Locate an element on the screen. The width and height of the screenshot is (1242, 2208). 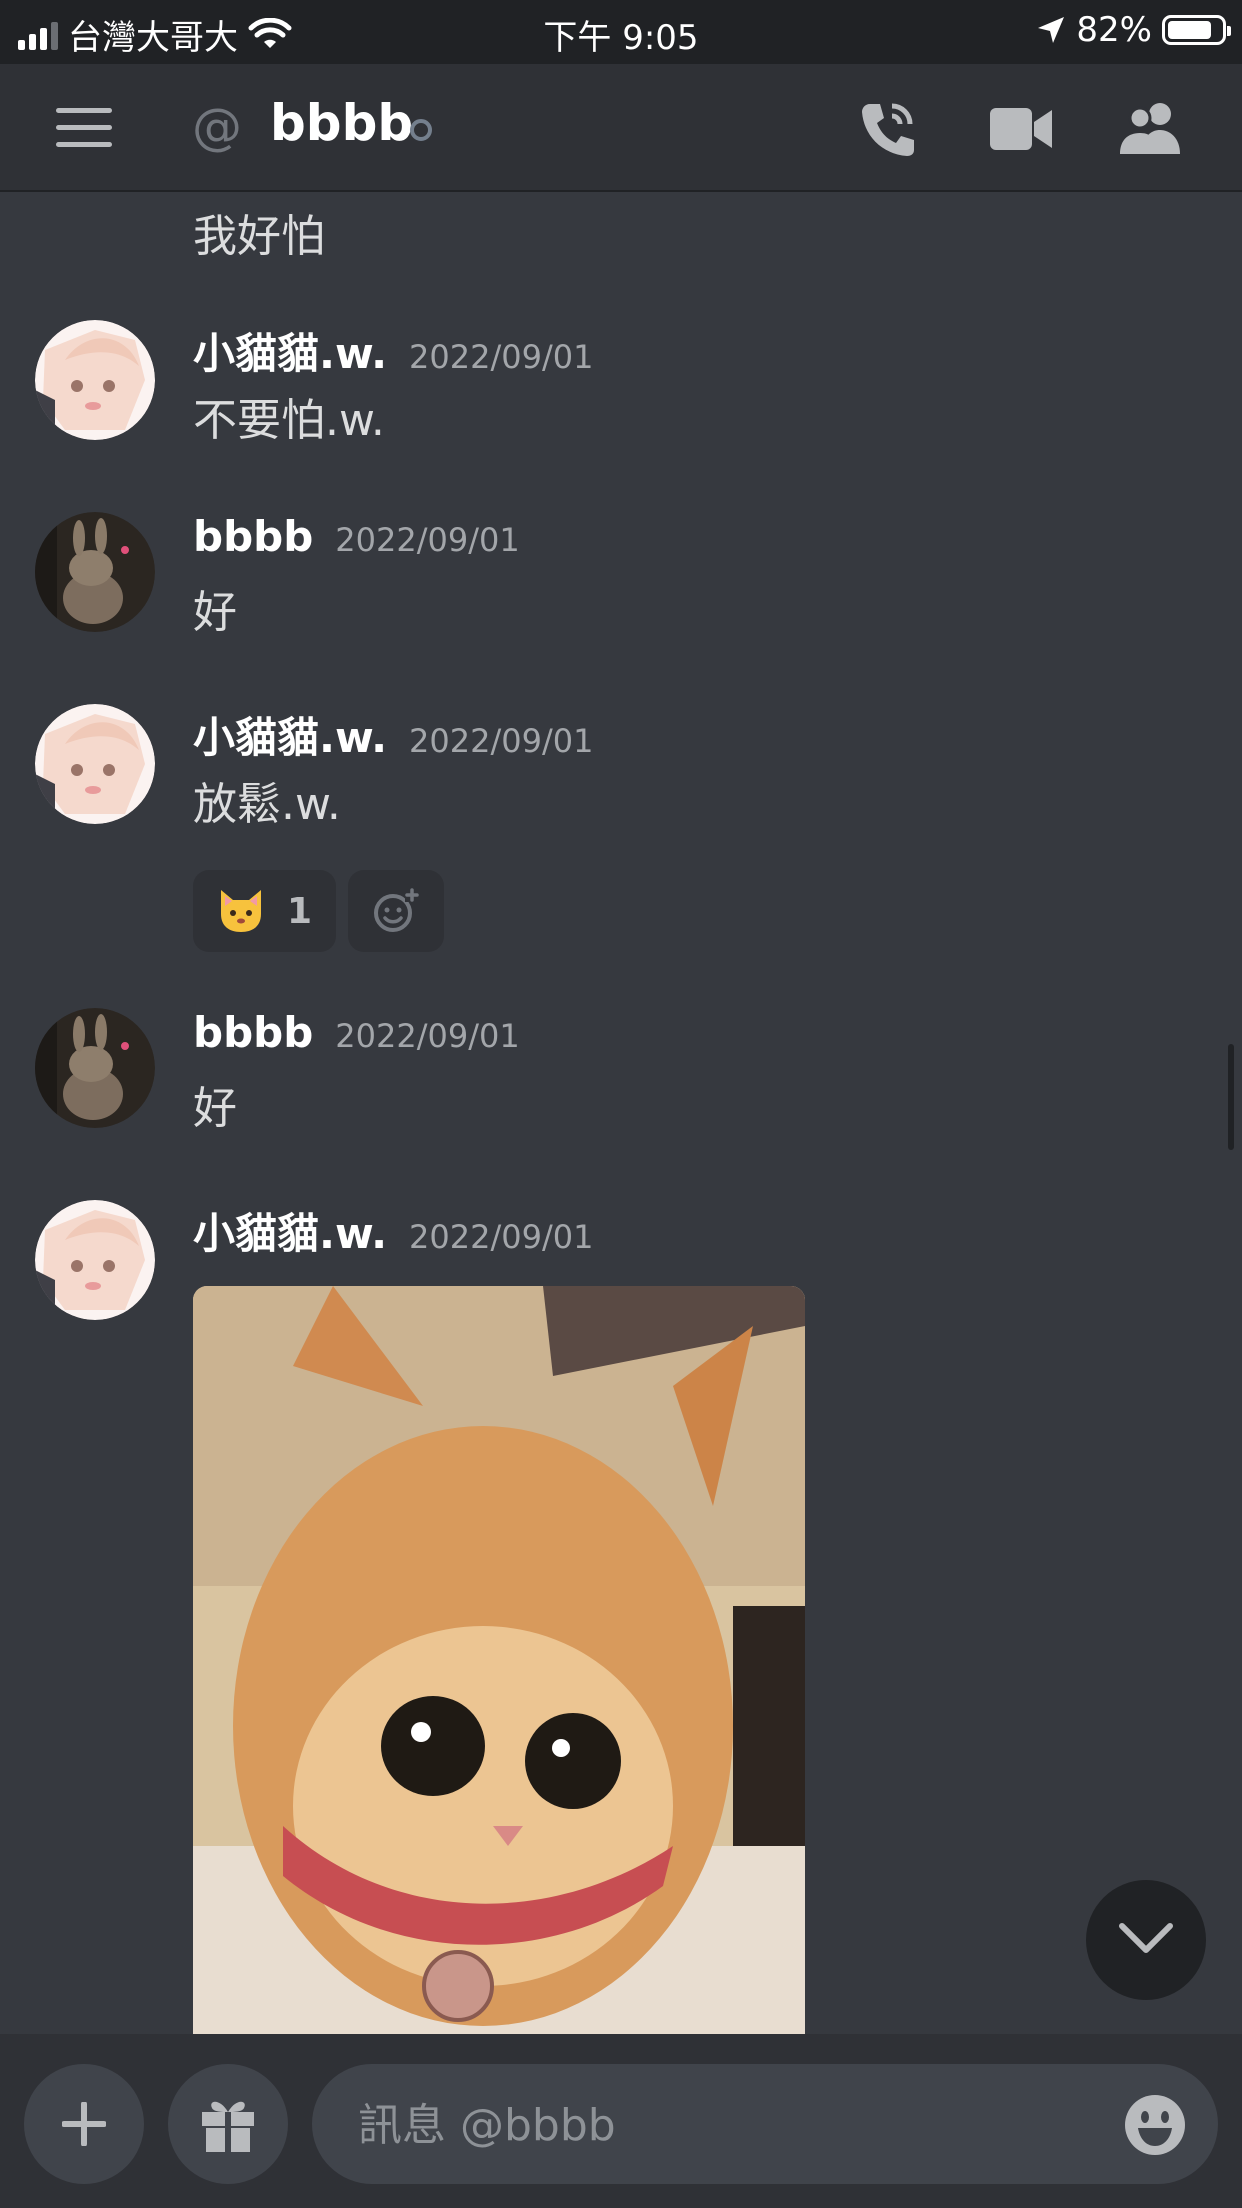
emoji-icon is located at coordinates (1155, 2125).